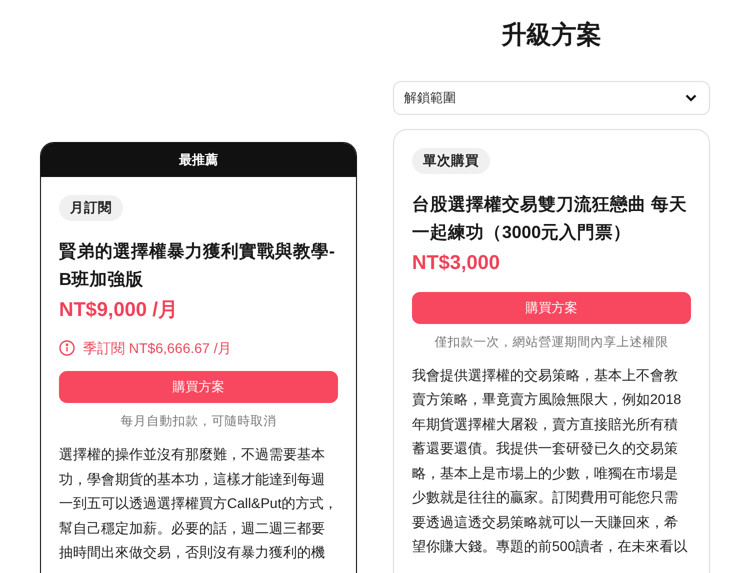 The height and width of the screenshot is (573, 740). Describe the element at coordinates (197, 265) in the screenshot. I see `plan-name: 賢弟的選擇權暴力獲利實戰與教學-B班加強版` at that location.